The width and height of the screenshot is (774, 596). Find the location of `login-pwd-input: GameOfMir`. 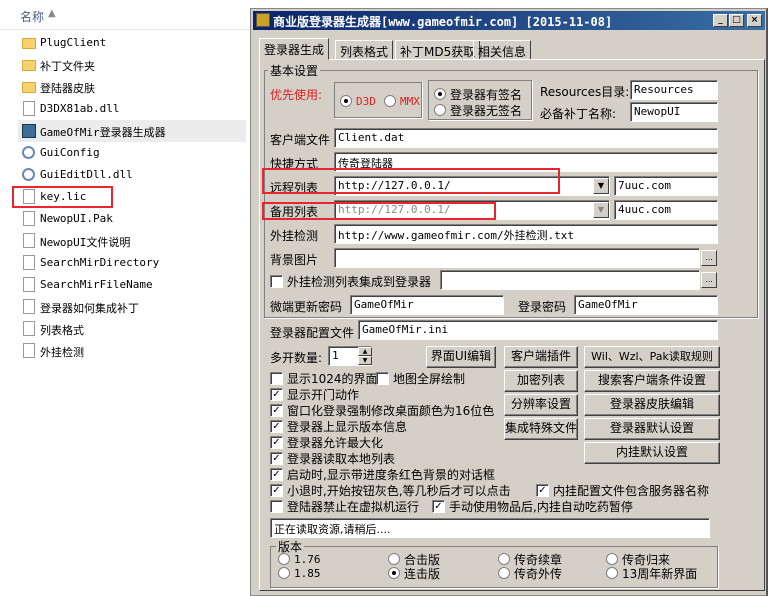

login-pwd-input: GameOfMir is located at coordinates (646, 305).